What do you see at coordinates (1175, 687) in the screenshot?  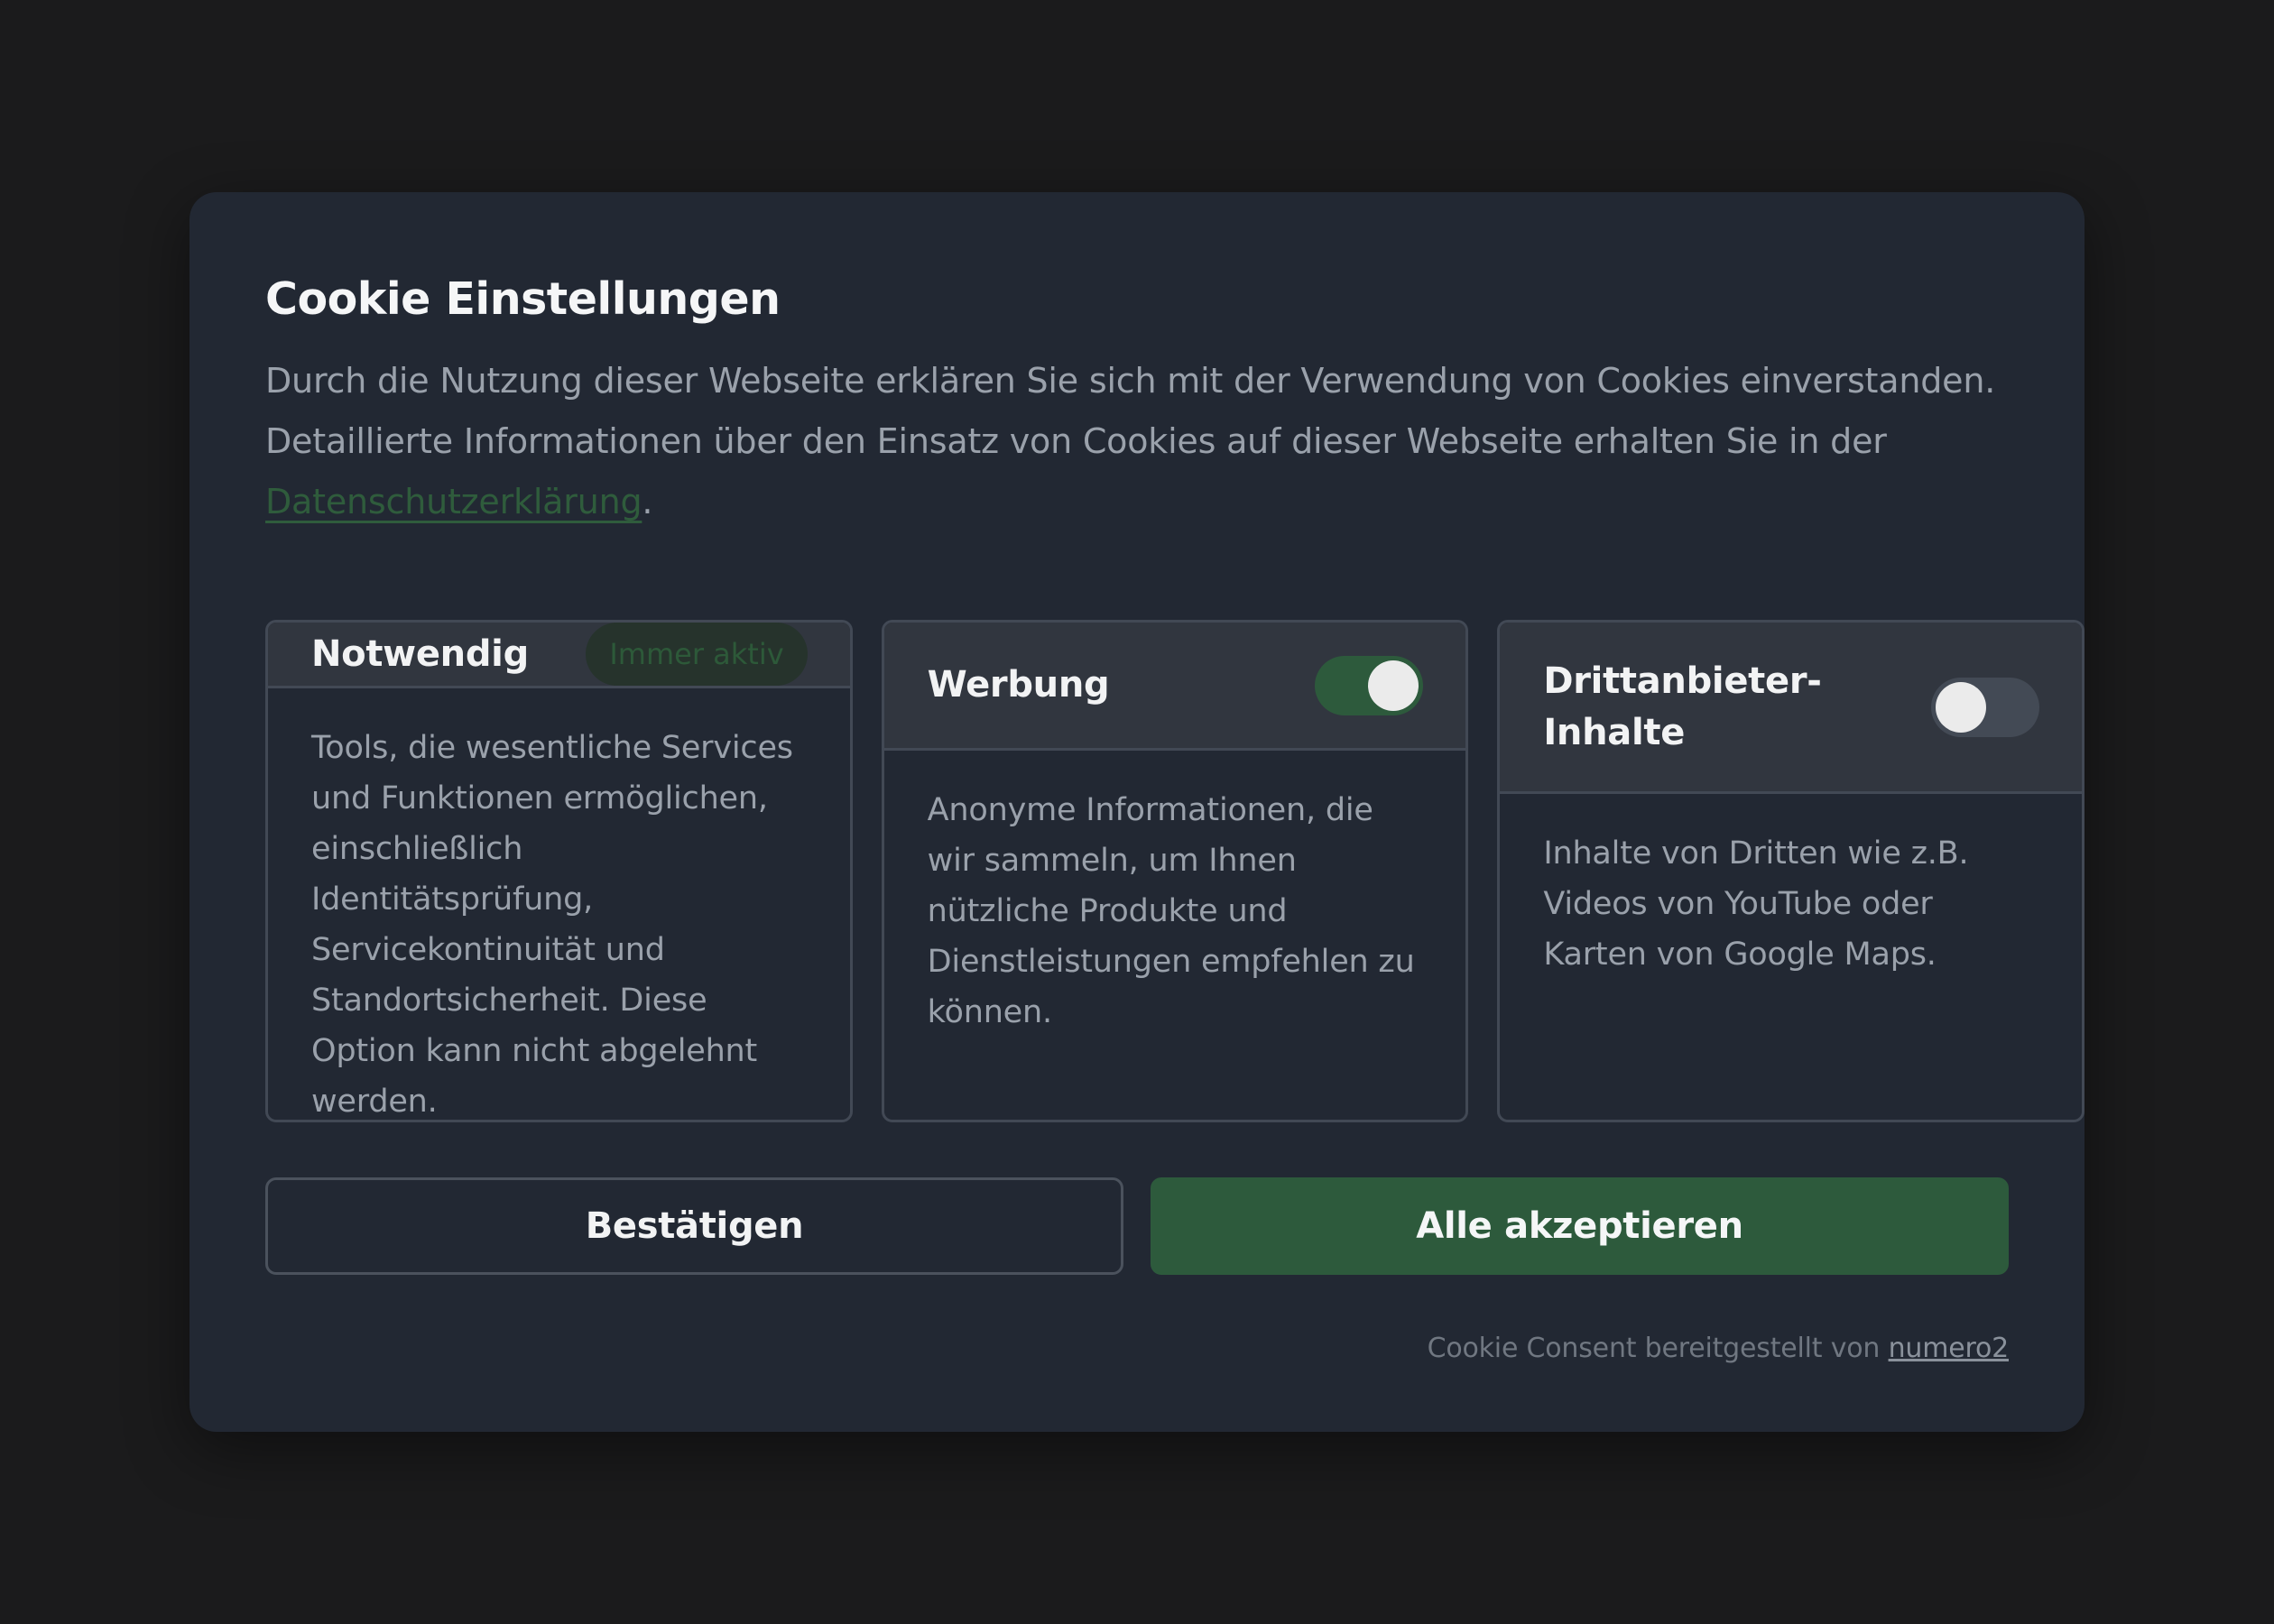 I see `category-header-advertising: Werbung` at bounding box center [1175, 687].